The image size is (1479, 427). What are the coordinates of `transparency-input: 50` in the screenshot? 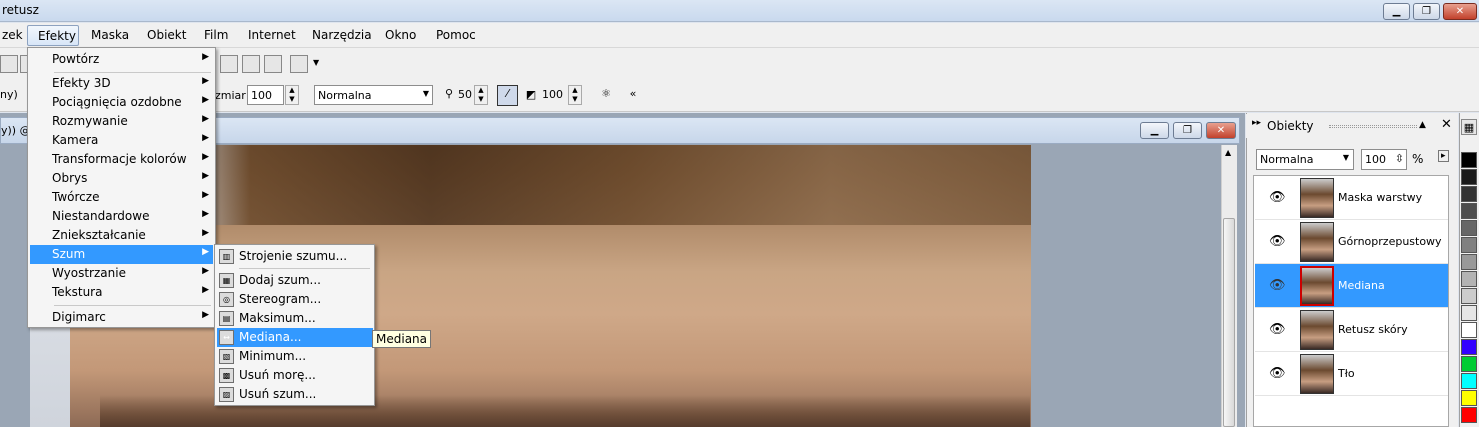 It's located at (465, 95).